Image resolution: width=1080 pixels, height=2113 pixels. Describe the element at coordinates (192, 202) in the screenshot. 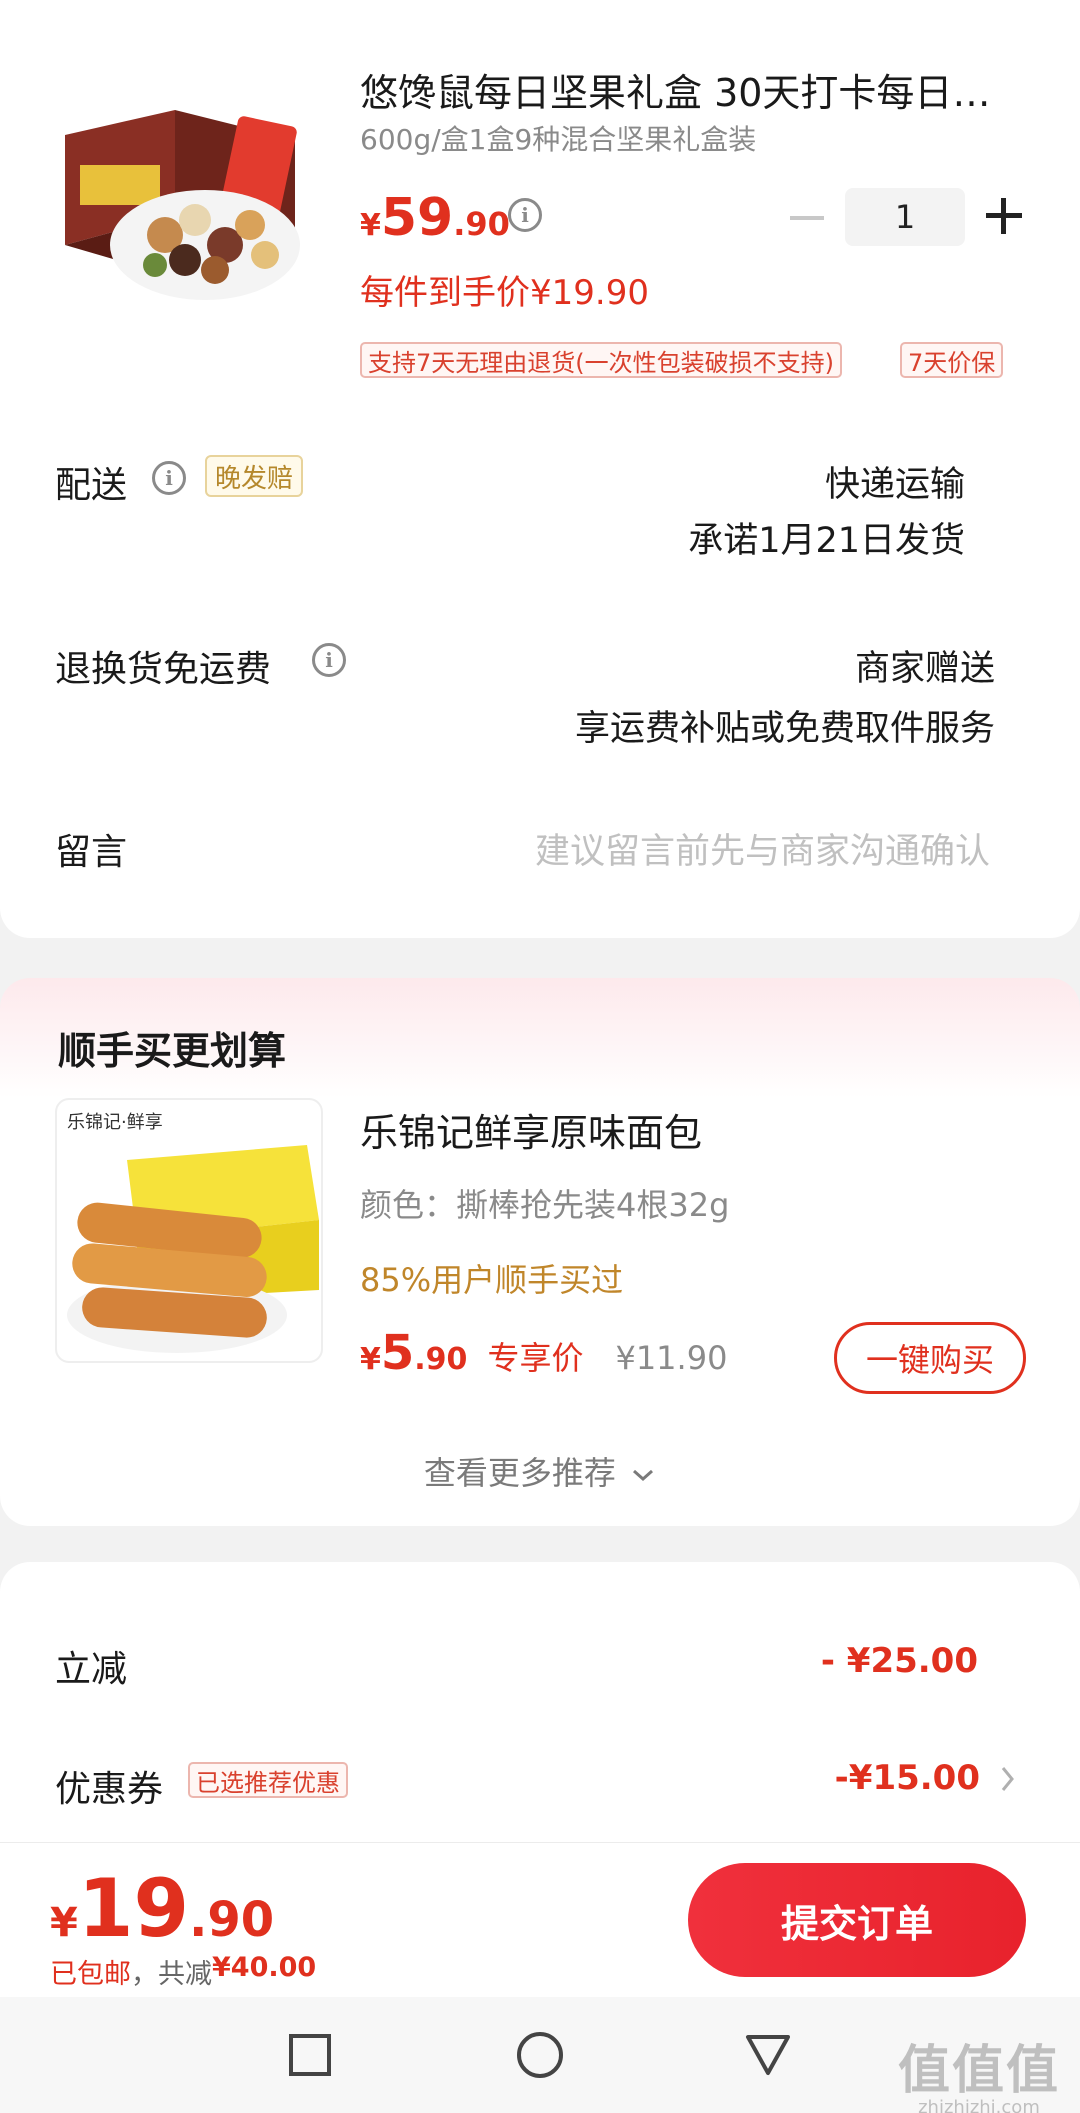

I see `product-image` at that location.